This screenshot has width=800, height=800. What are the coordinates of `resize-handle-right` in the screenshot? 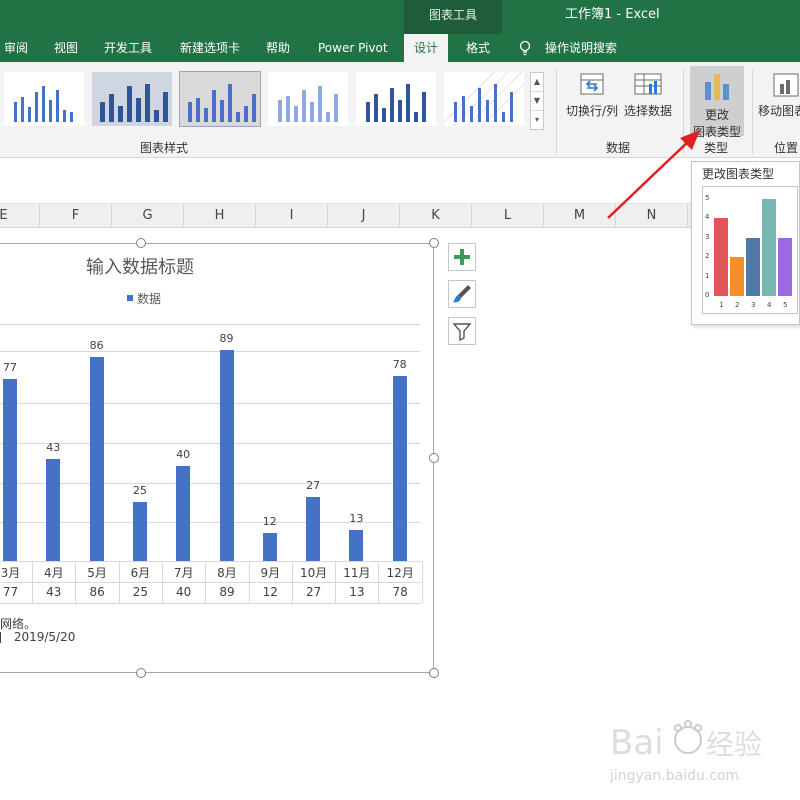 It's located at (434, 458).